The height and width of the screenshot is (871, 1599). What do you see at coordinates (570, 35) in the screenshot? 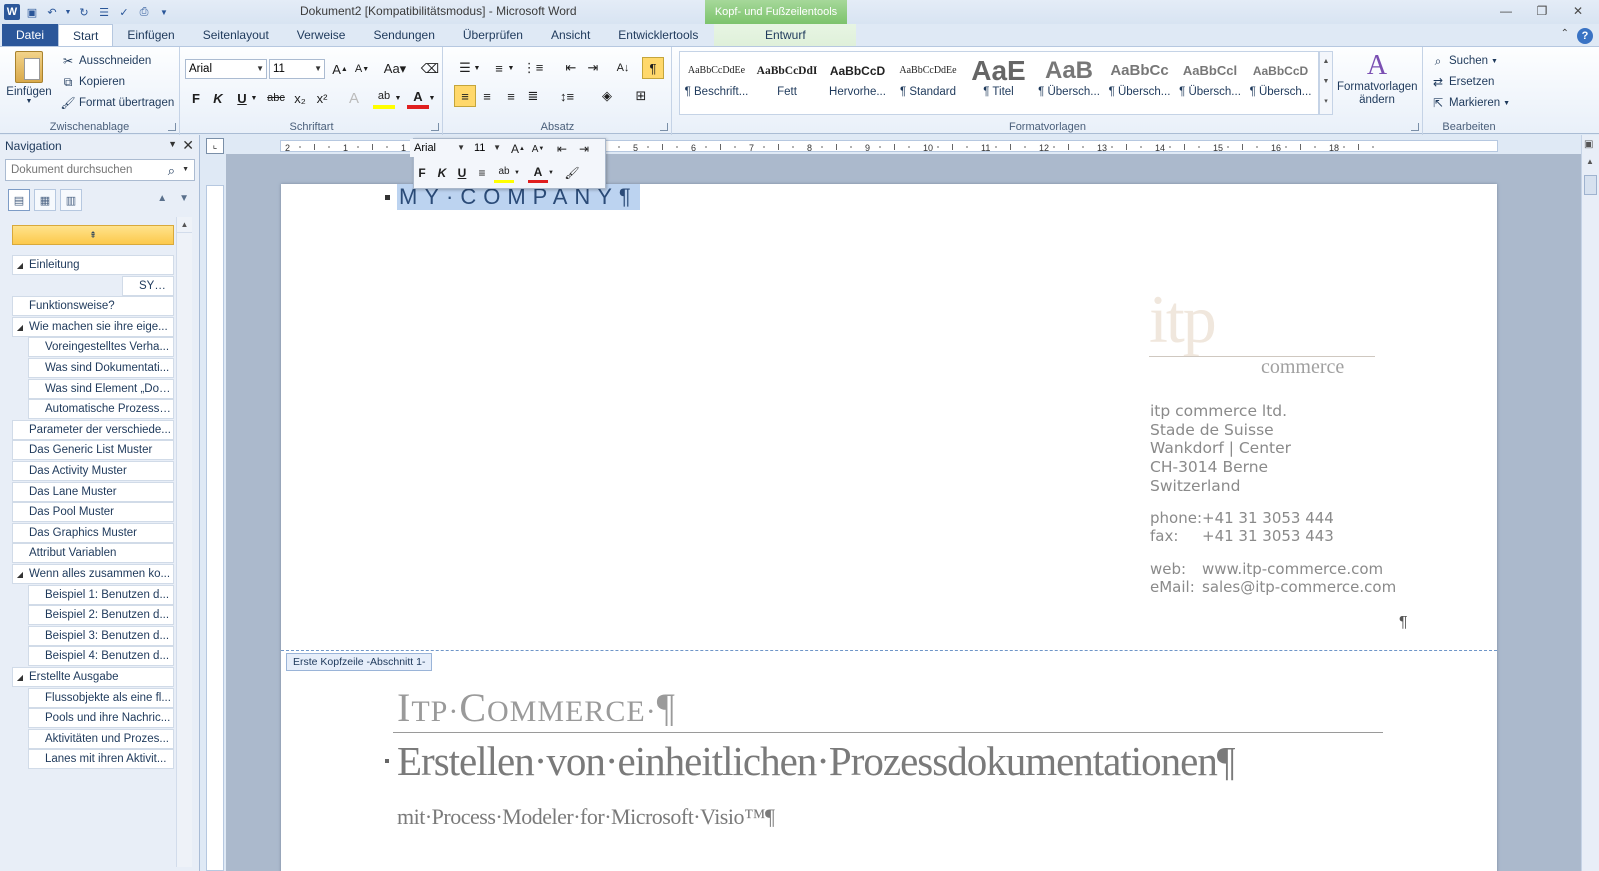
I see `tab-view: Ansicht` at bounding box center [570, 35].